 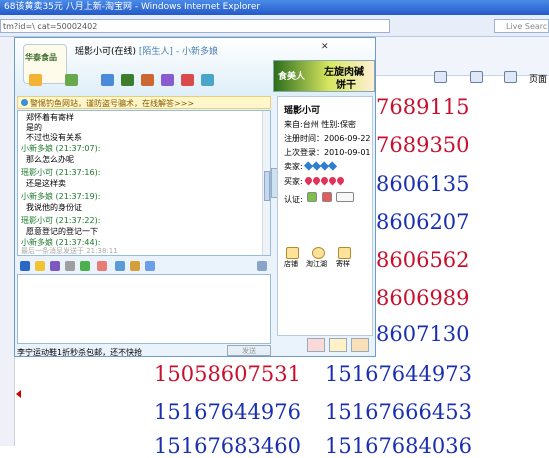 What do you see at coordinates (333, 166) in the screenshot?
I see `diamond-icon` at bounding box center [333, 166].